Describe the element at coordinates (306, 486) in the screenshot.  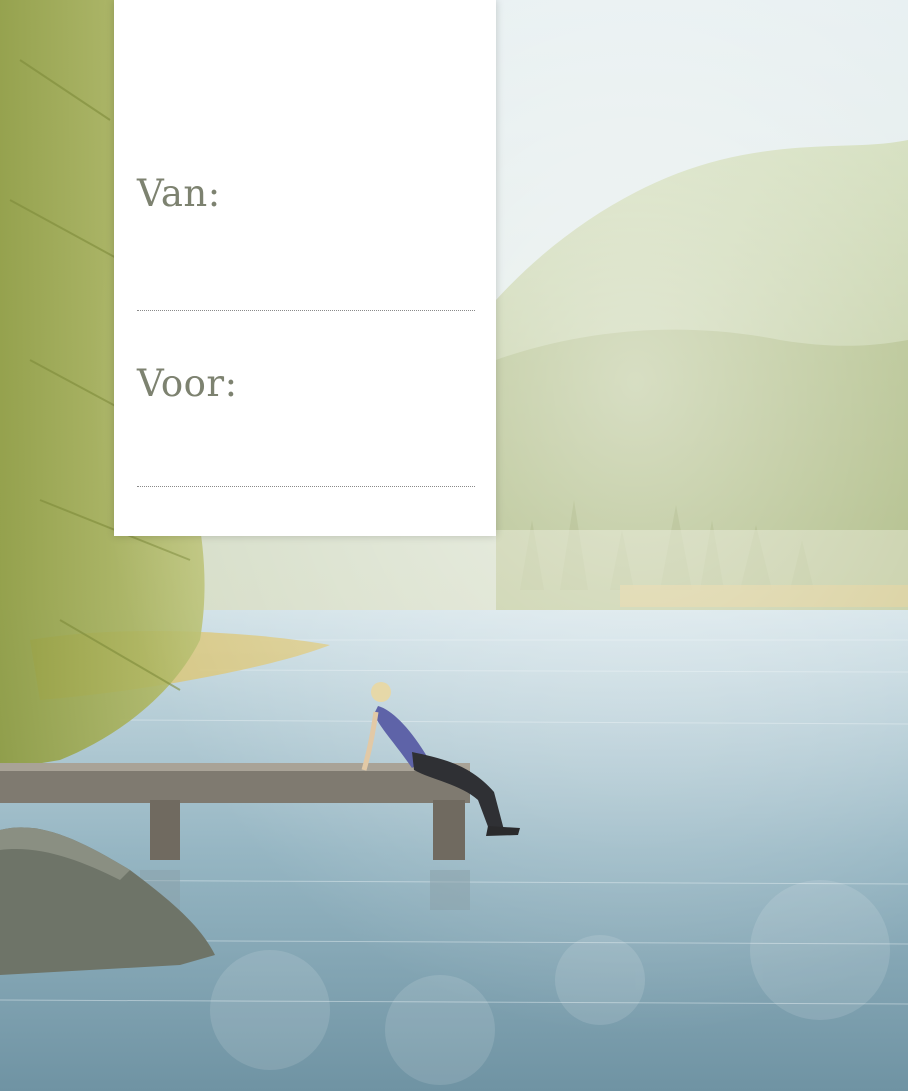
I see `to-line` at that location.